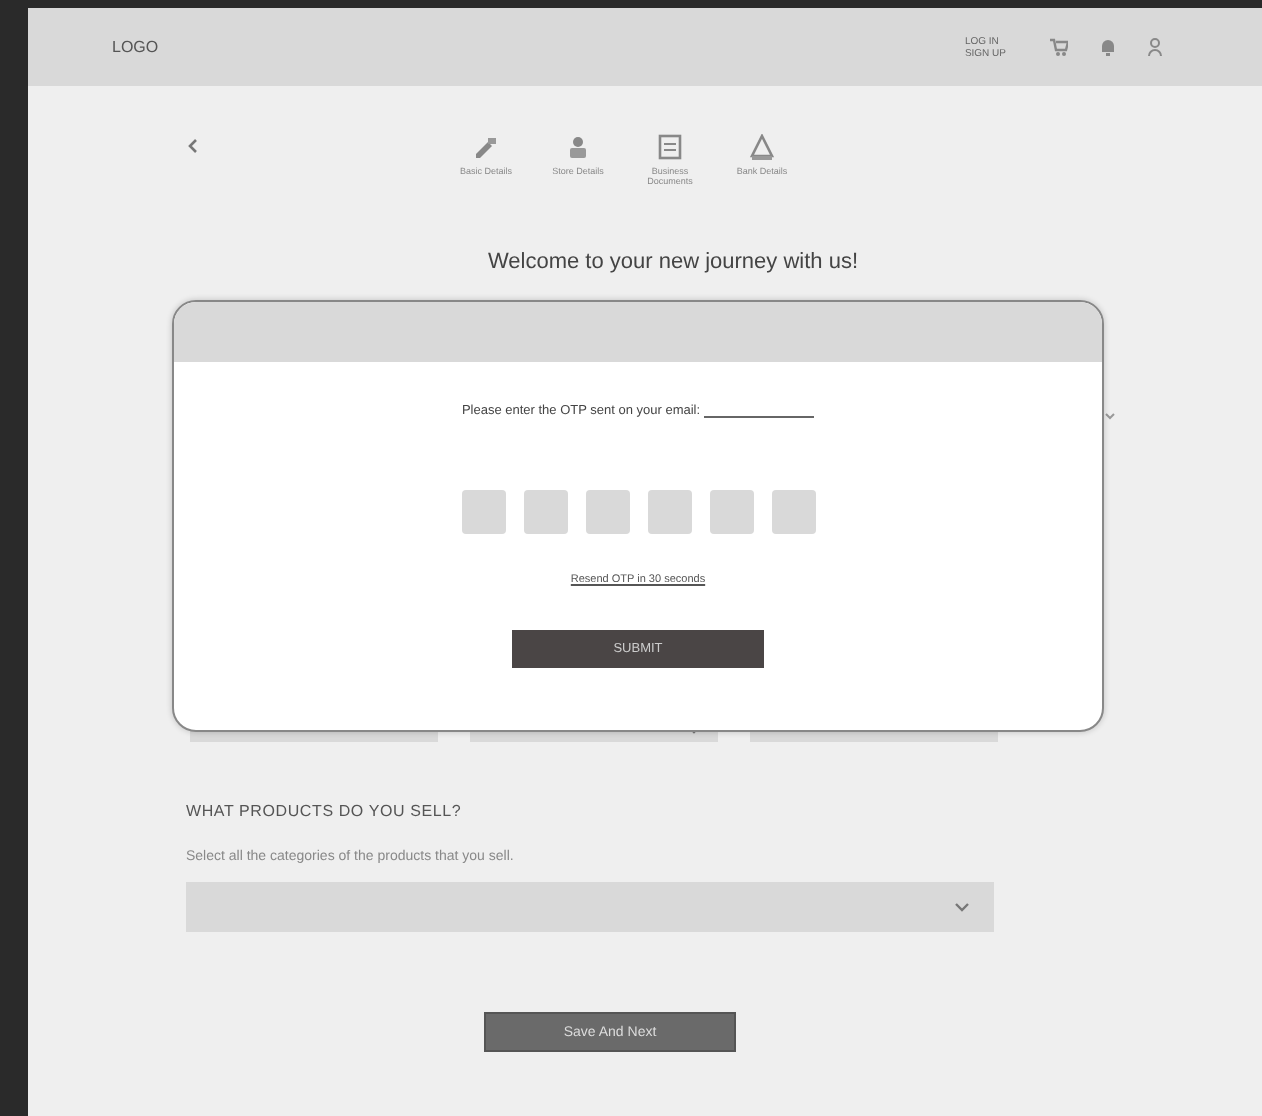  I want to click on cart-icon, so click(1059, 47).